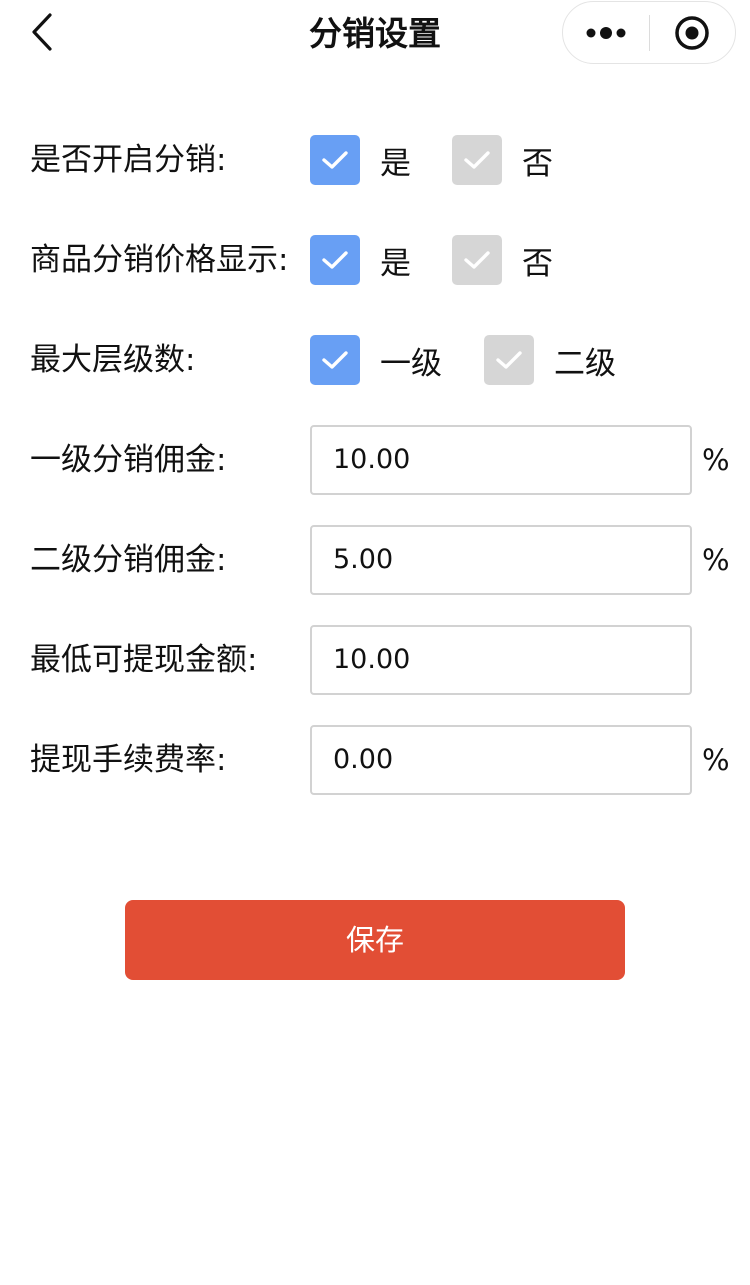 This screenshot has width=750, height=1285. I want to click on level2-commission-row: 二级分销佣金: 5.00 %, so click(375, 560).